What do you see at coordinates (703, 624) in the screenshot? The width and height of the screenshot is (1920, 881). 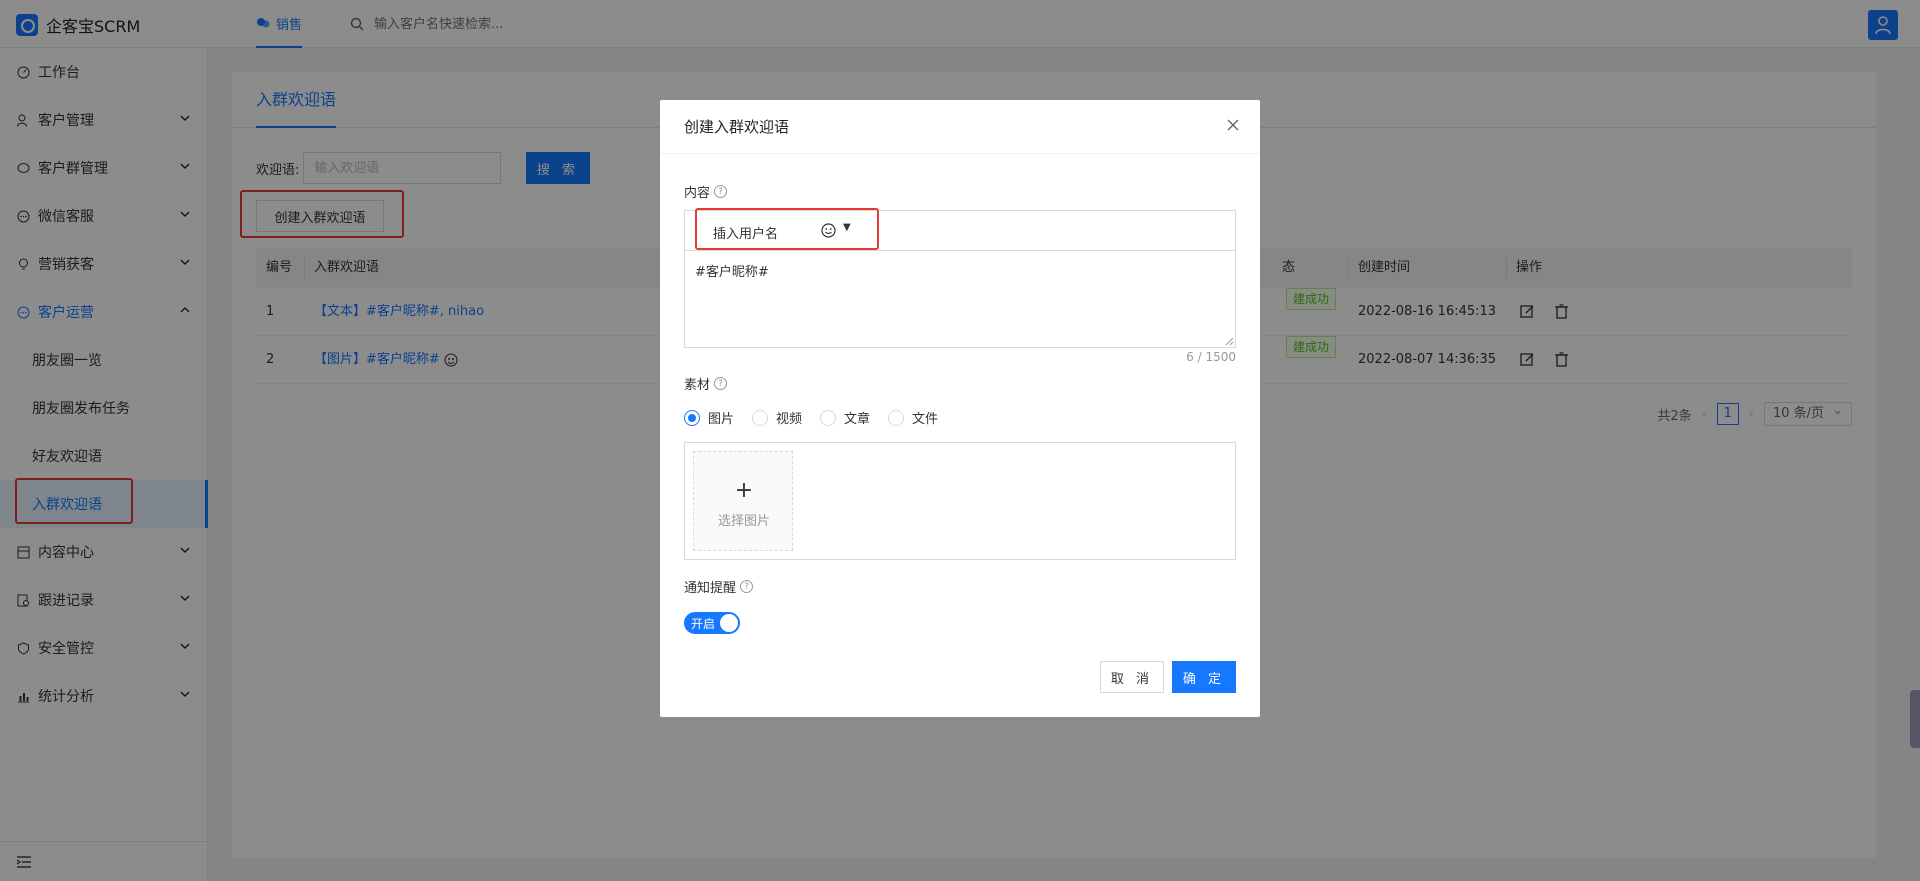 I see `toggle-text: 开启` at bounding box center [703, 624].